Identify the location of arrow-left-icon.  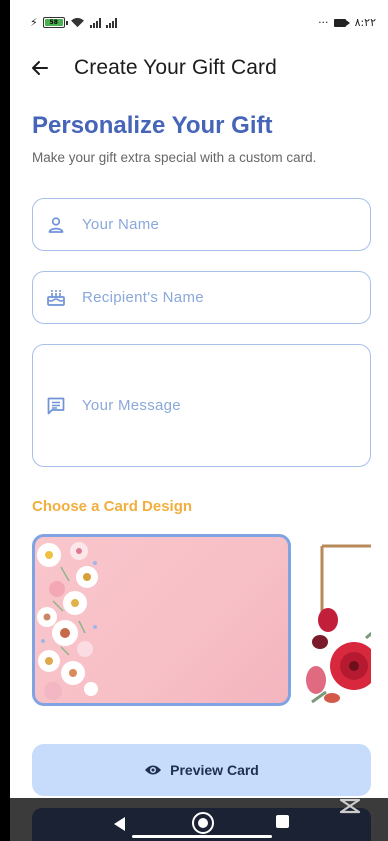
(40, 68).